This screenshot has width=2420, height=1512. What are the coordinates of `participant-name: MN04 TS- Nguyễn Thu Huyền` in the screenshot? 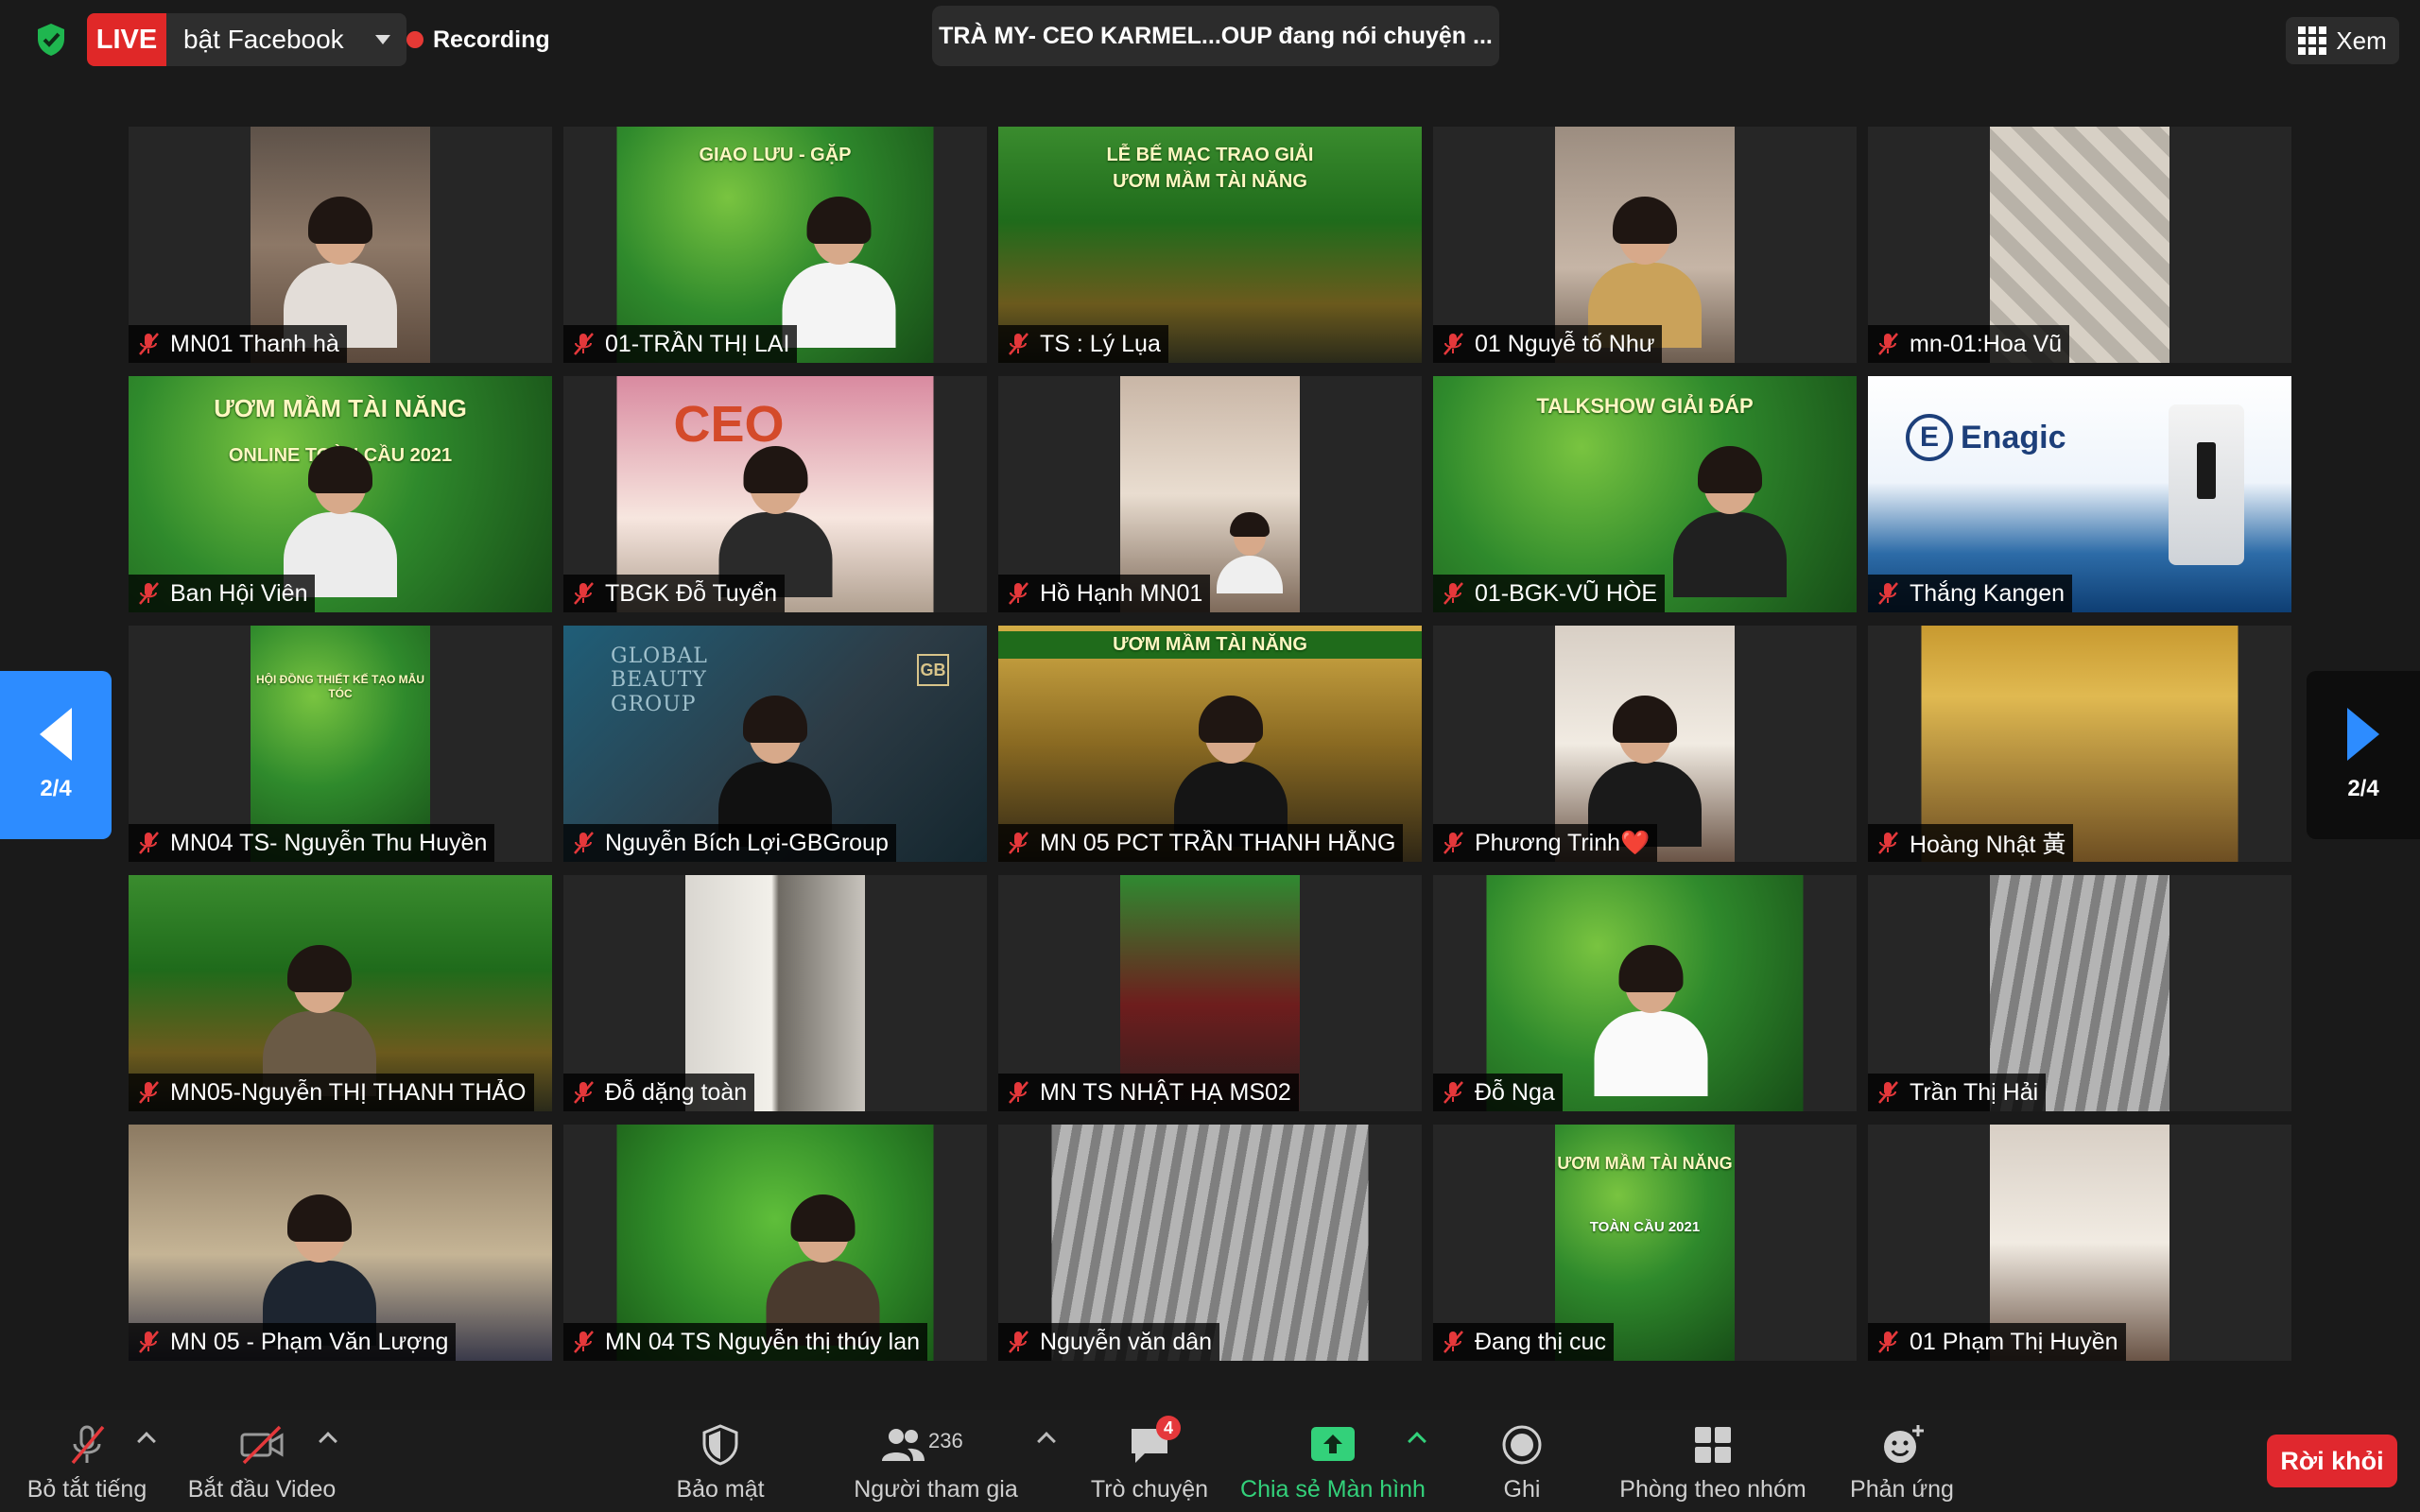 It's located at (329, 842).